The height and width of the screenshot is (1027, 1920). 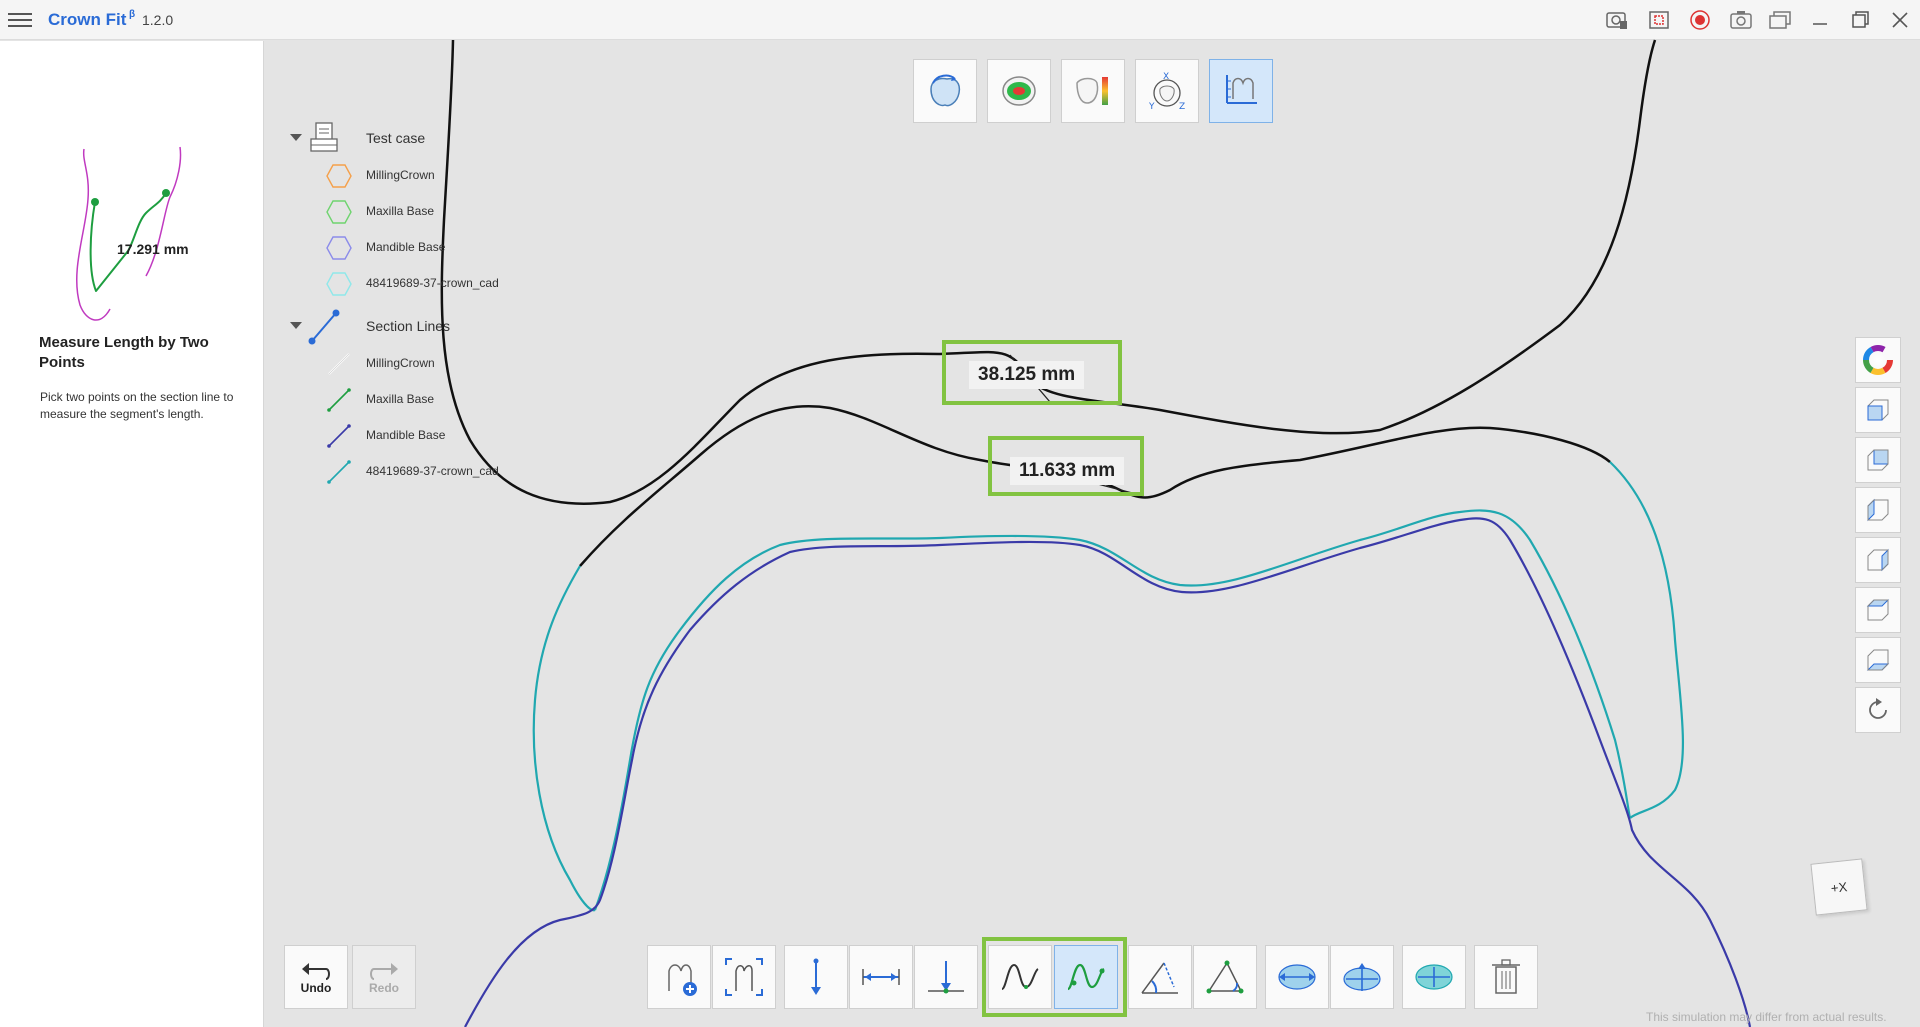 I want to click on section-bounds-button, so click(x=744, y=977).